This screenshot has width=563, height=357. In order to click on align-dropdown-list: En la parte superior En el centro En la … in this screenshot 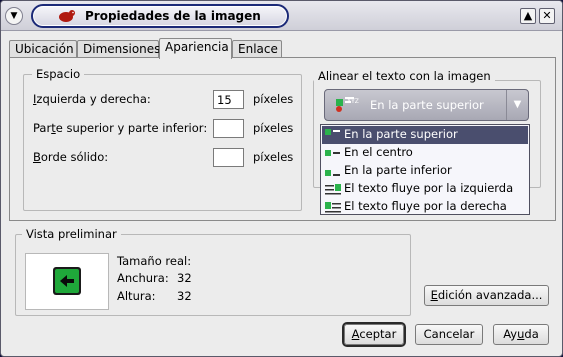, I will do `click(425, 169)`.